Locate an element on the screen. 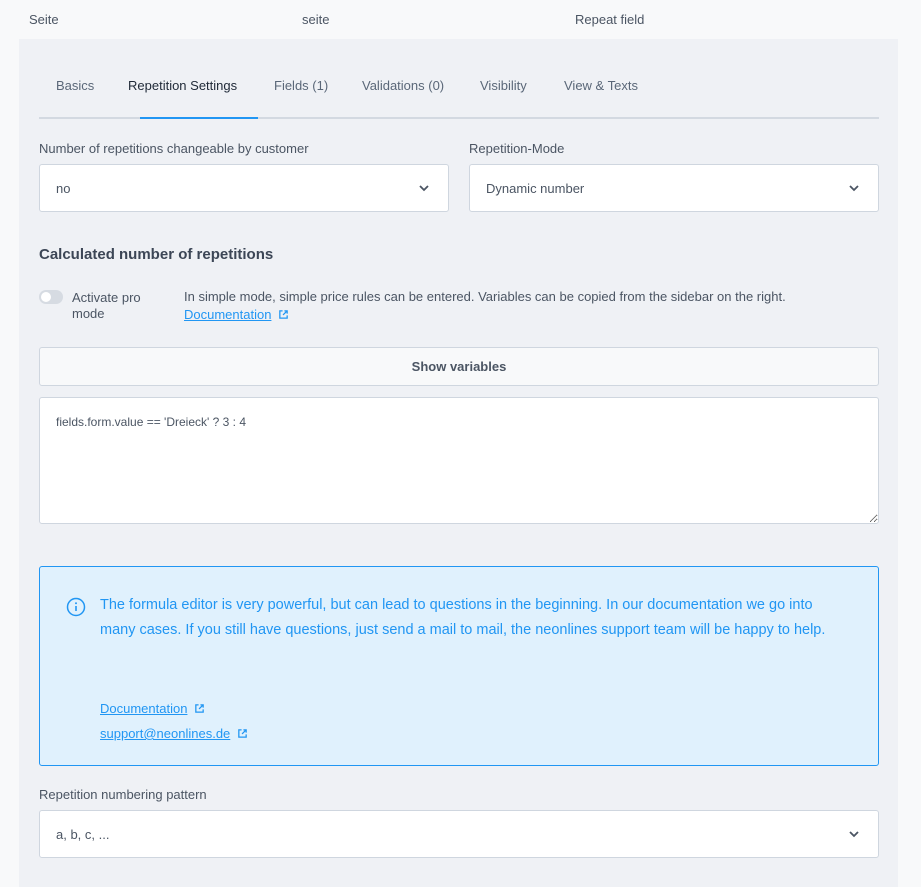 Image resolution: width=921 pixels, height=887 pixels. tab-repetition-settings: Repetition Settings is located at coordinates (182, 85).